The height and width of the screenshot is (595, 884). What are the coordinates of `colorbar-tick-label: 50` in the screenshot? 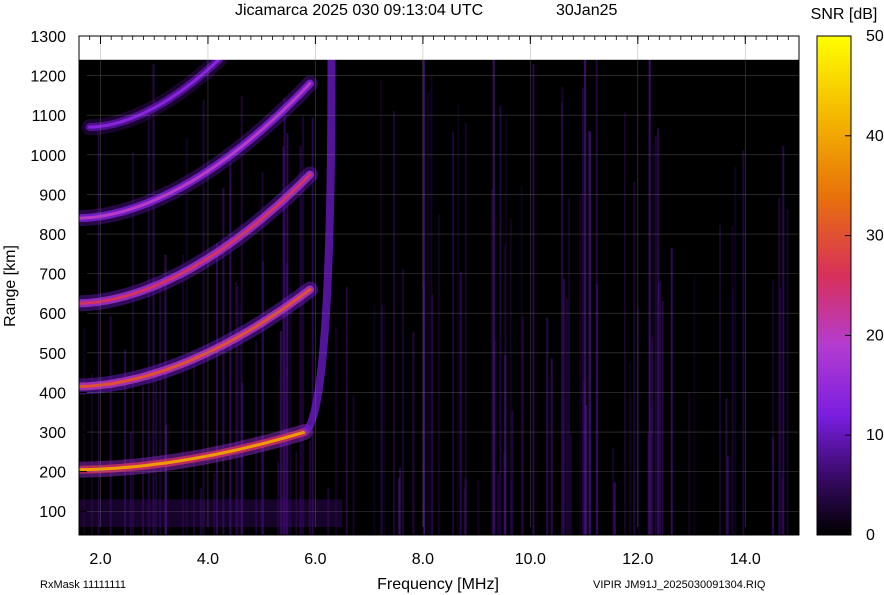 It's located at (875, 36).